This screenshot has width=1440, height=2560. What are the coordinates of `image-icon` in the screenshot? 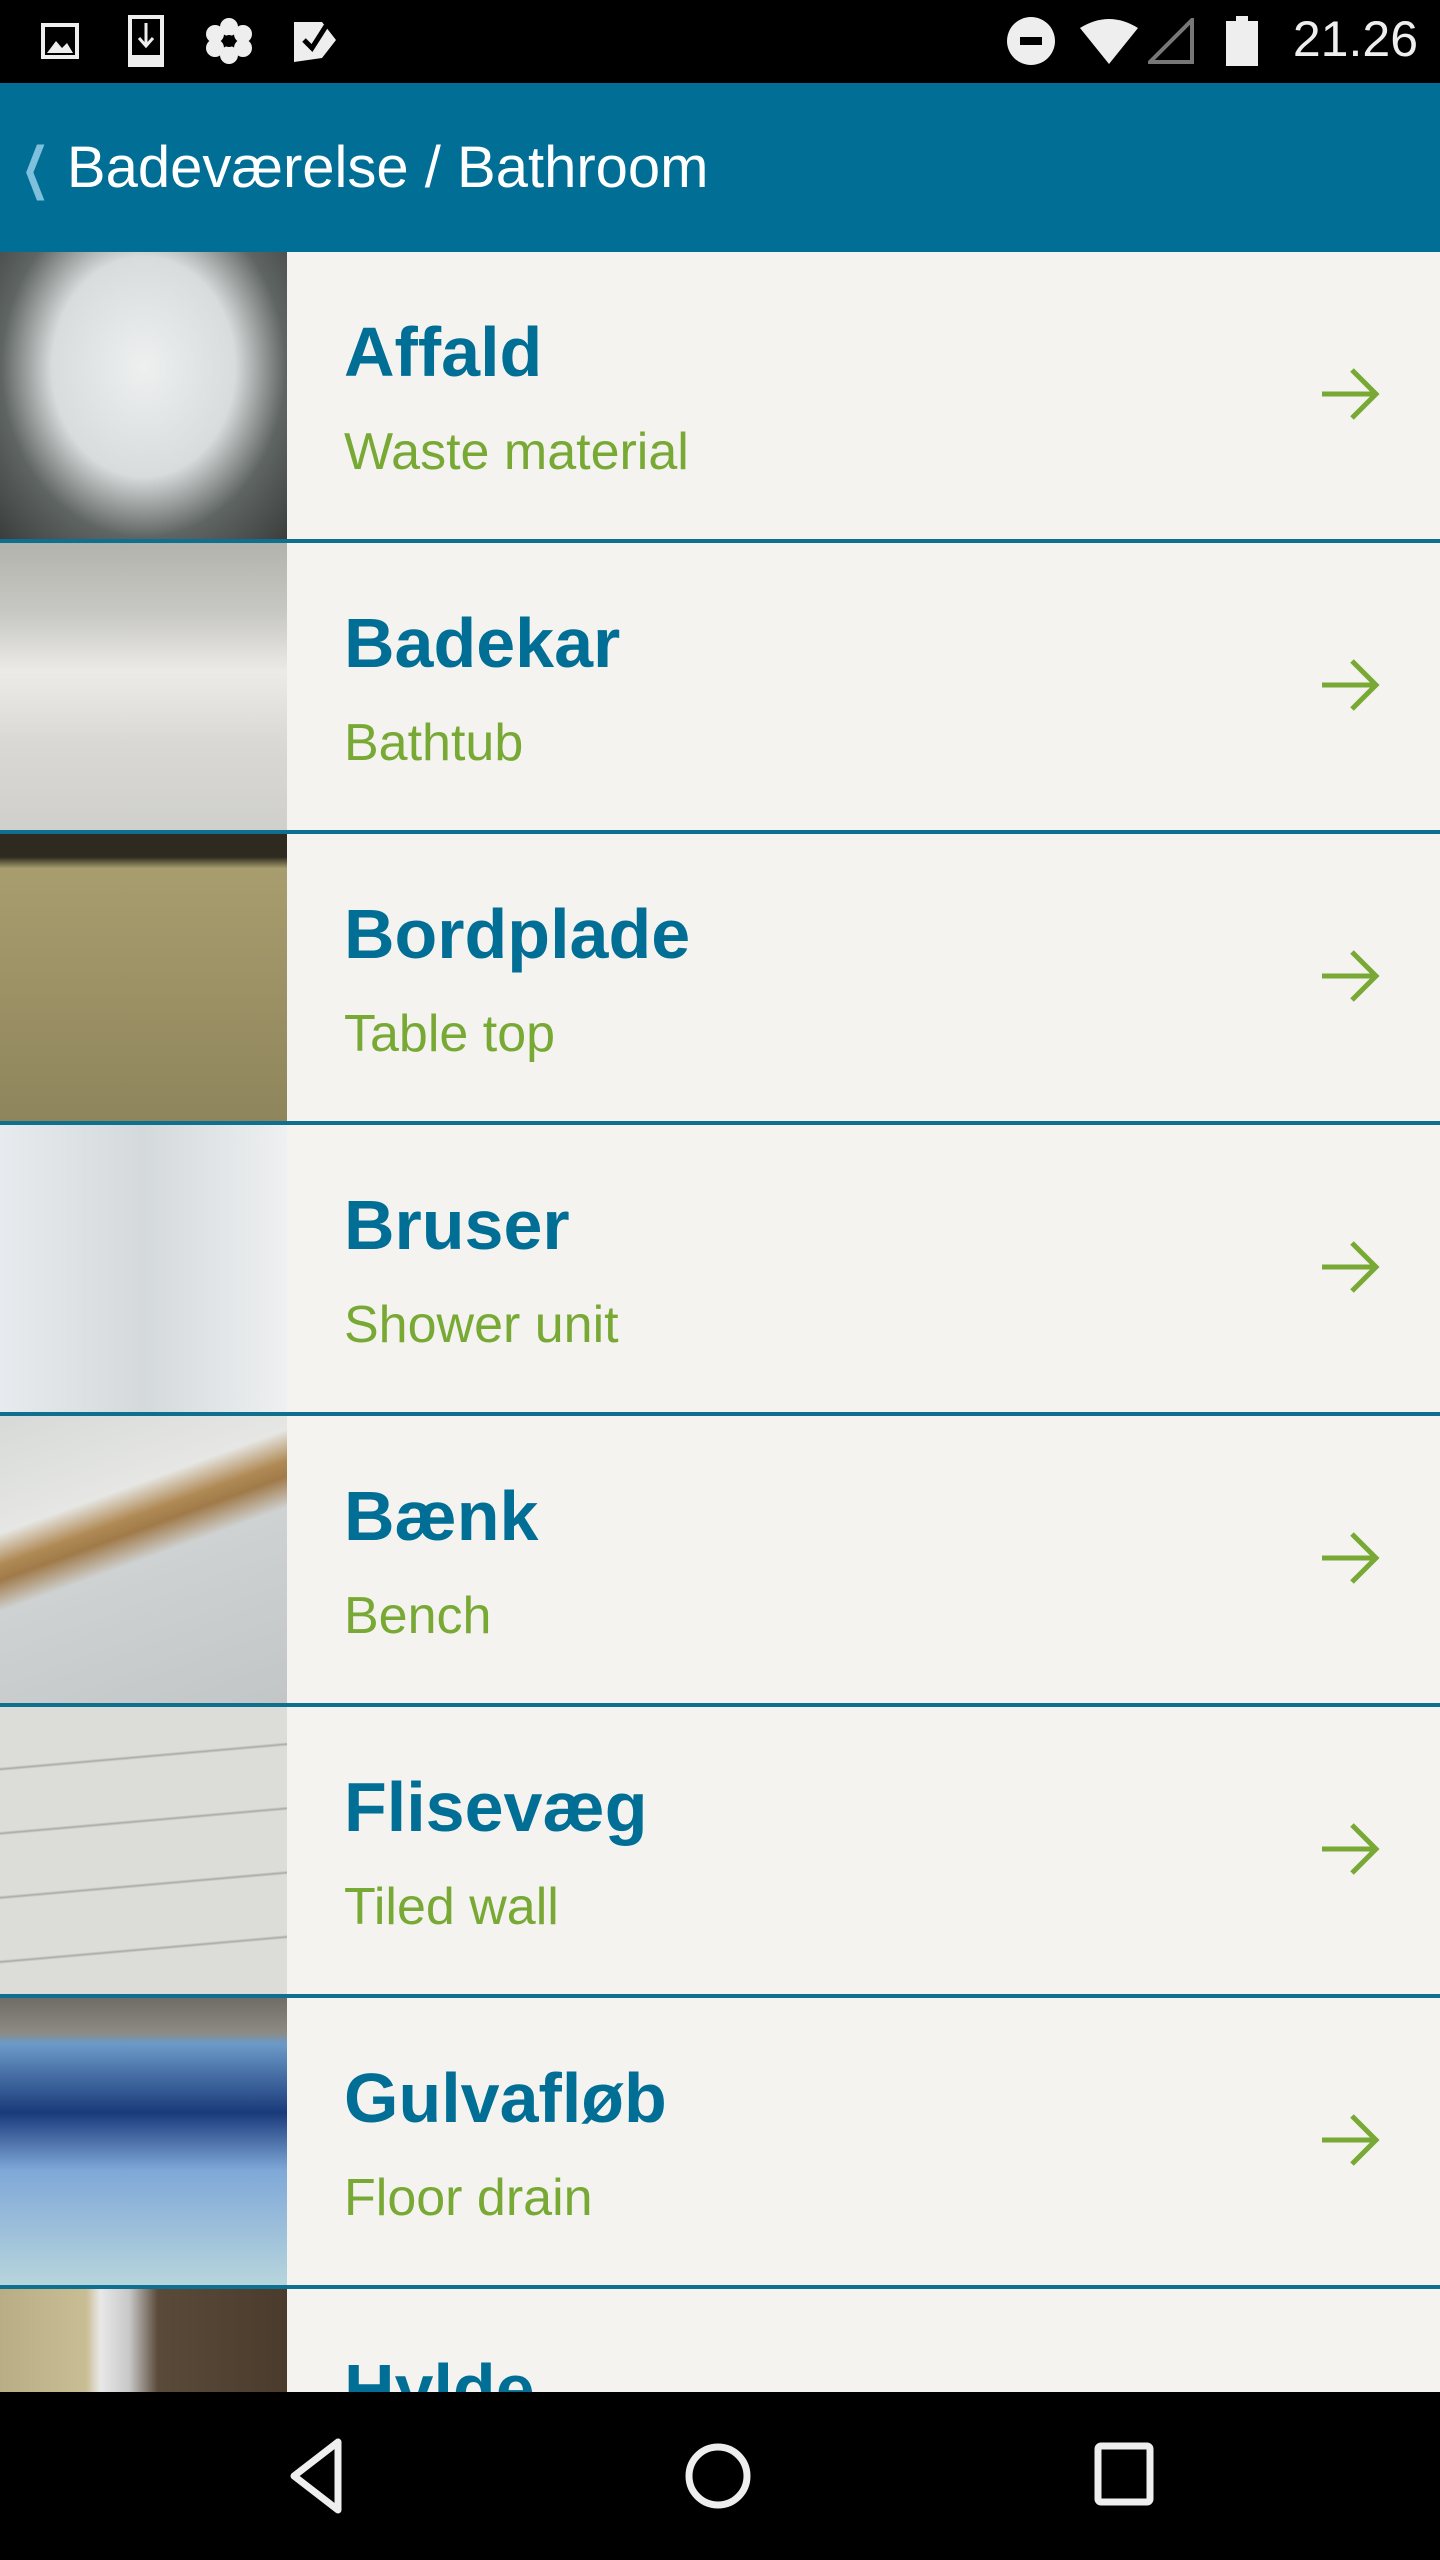 It's located at (60, 41).